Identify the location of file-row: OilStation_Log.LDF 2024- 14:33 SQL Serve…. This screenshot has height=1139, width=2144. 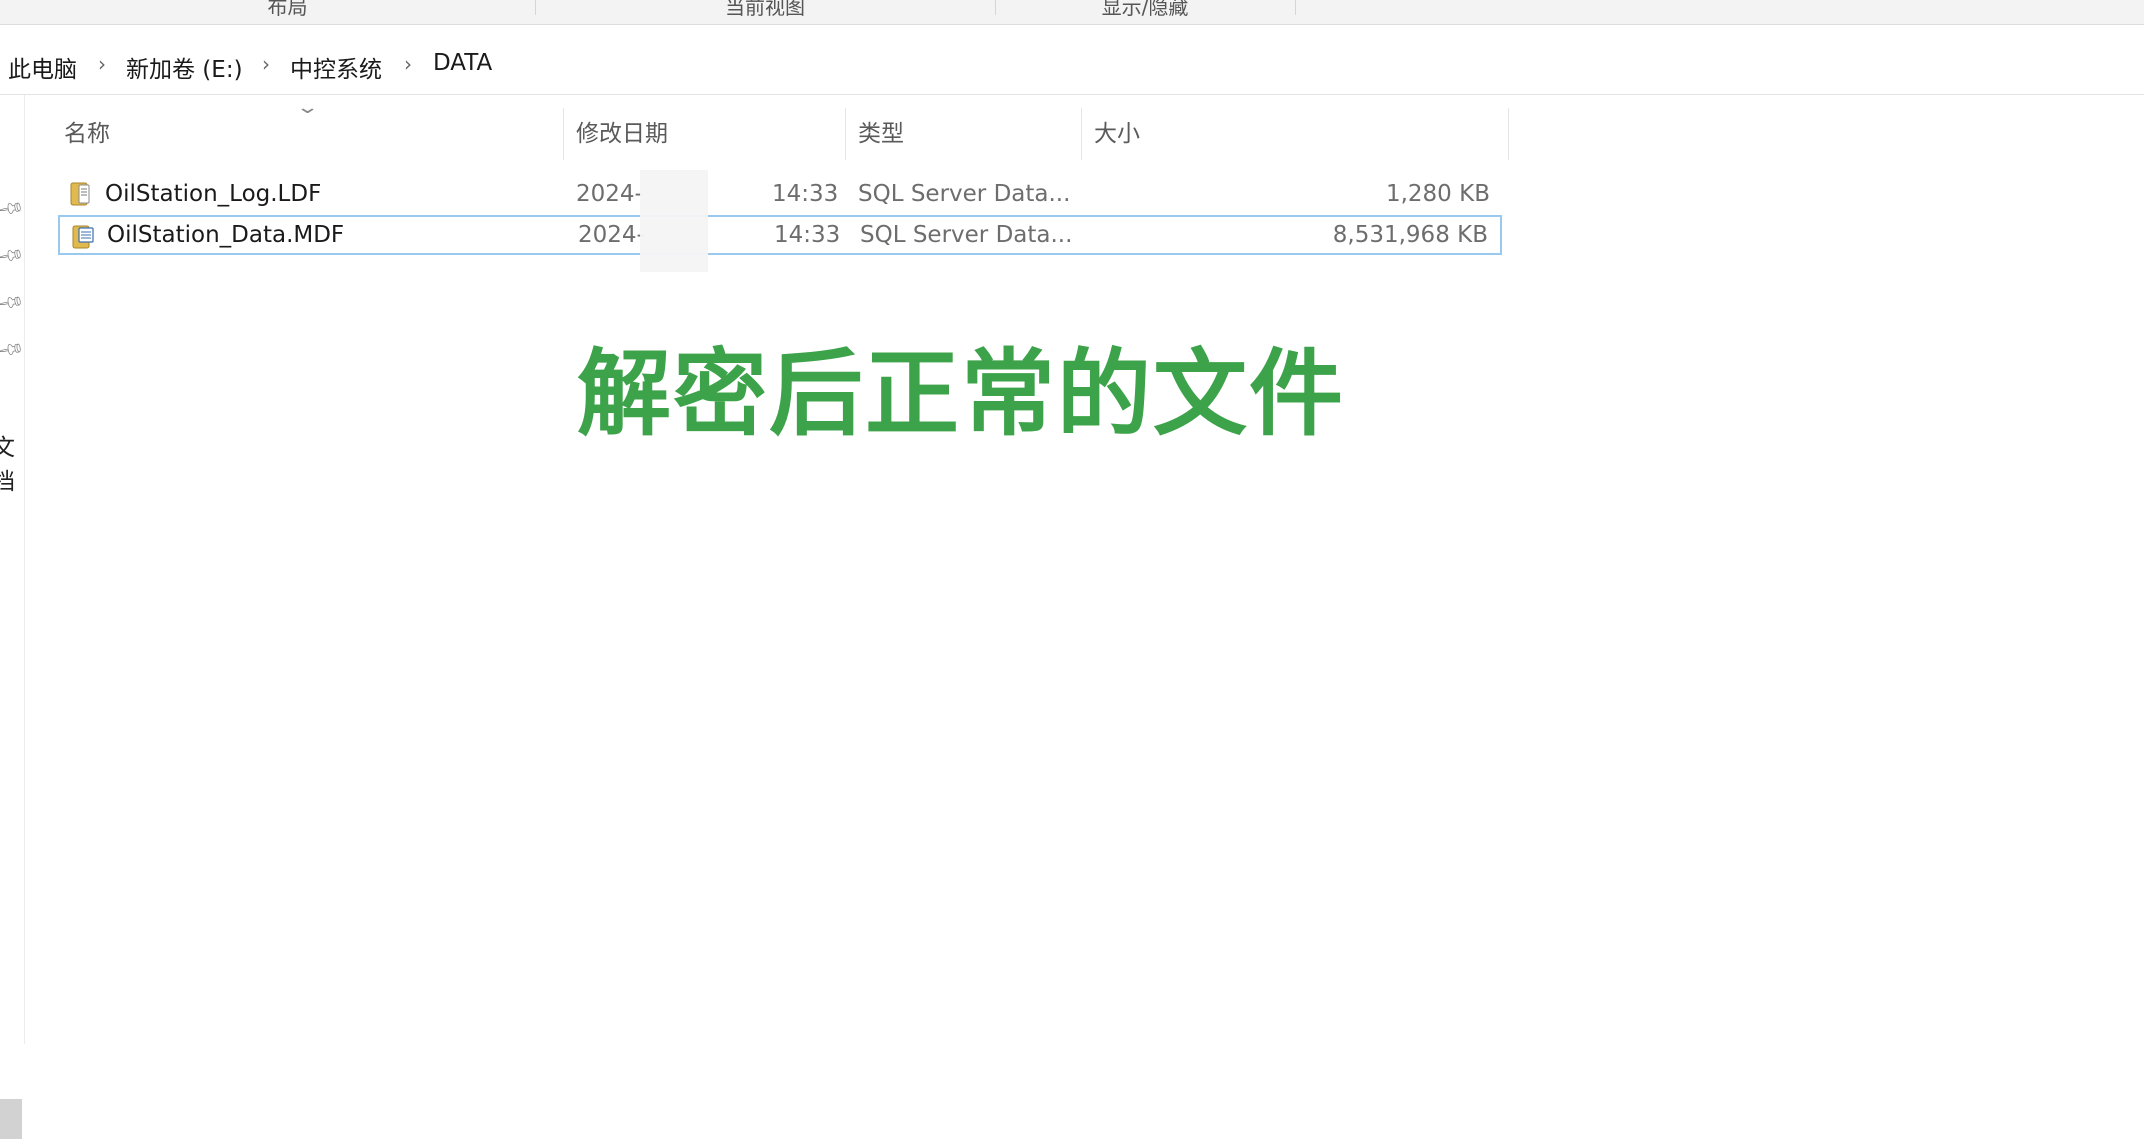
(780, 194).